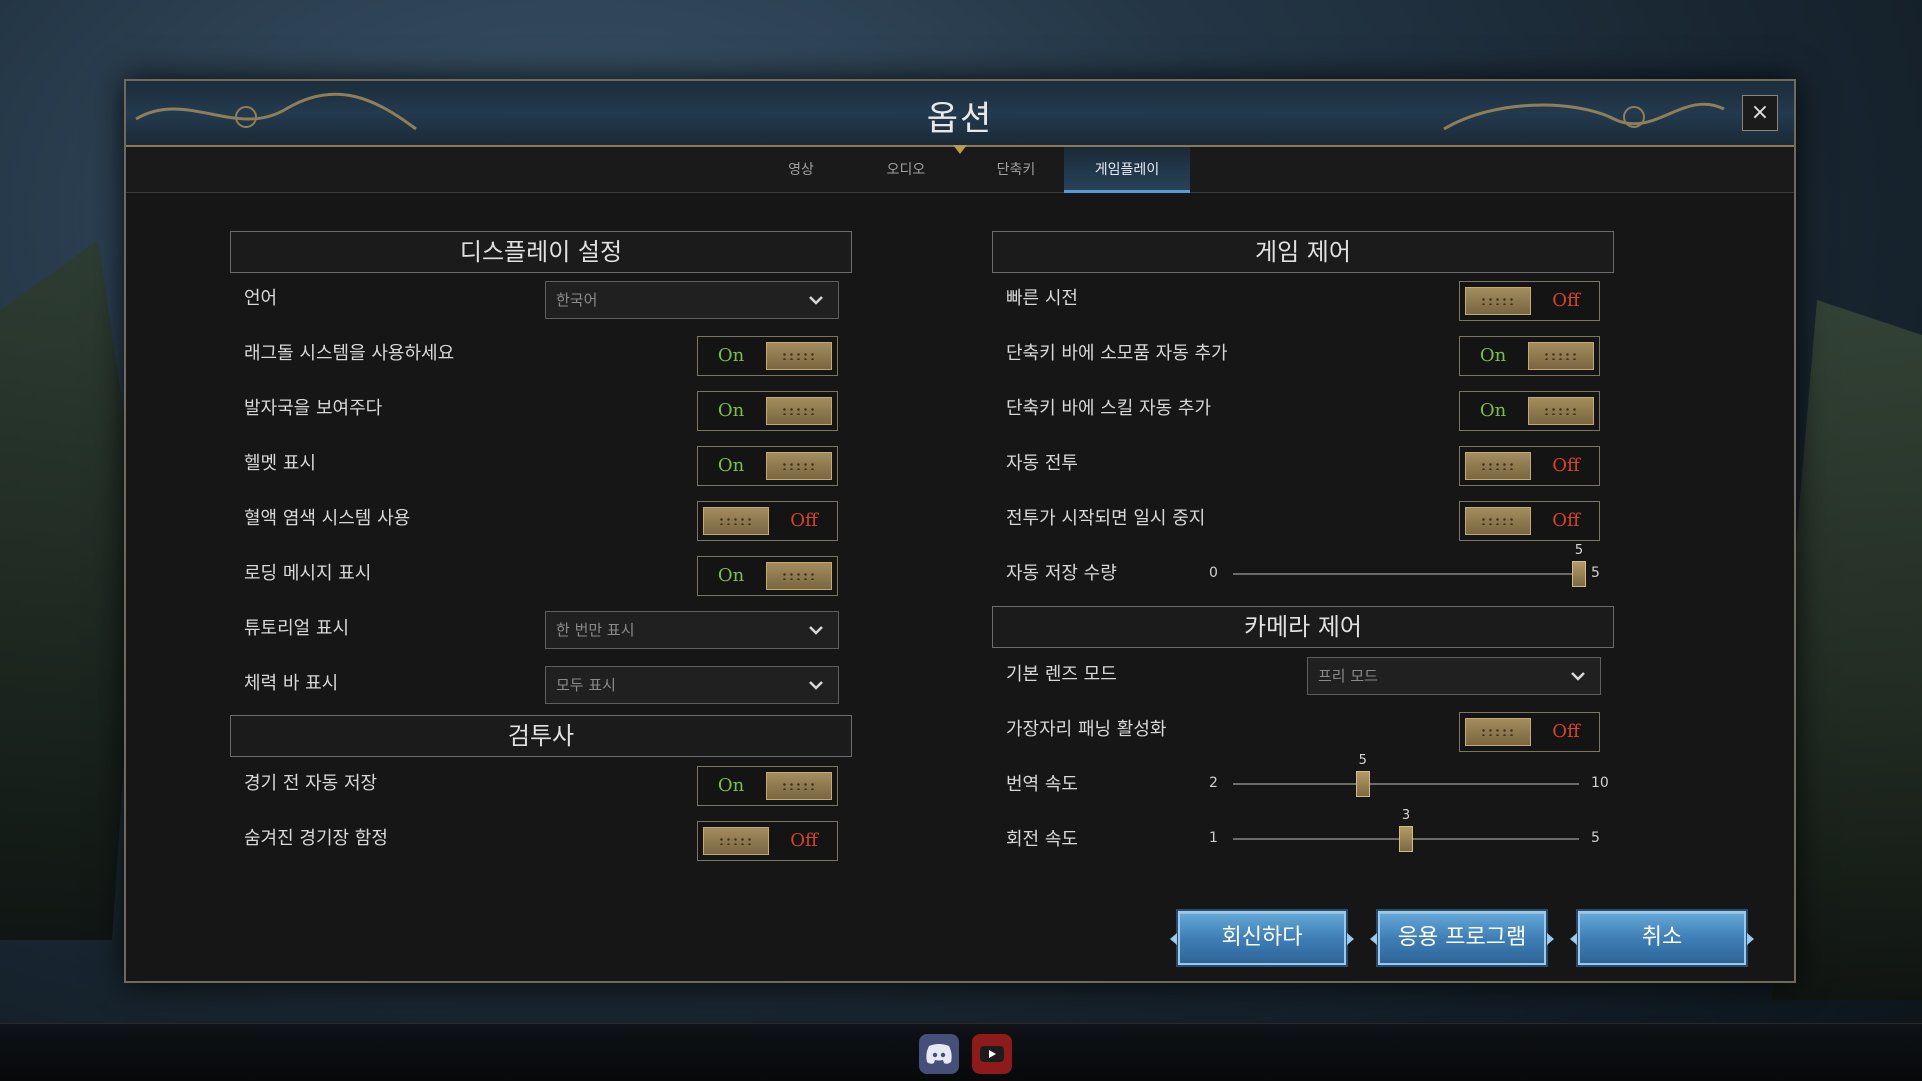  Describe the element at coordinates (1419, 777) in the screenshot. I see `pan-speed-slider: 2 5 10` at that location.